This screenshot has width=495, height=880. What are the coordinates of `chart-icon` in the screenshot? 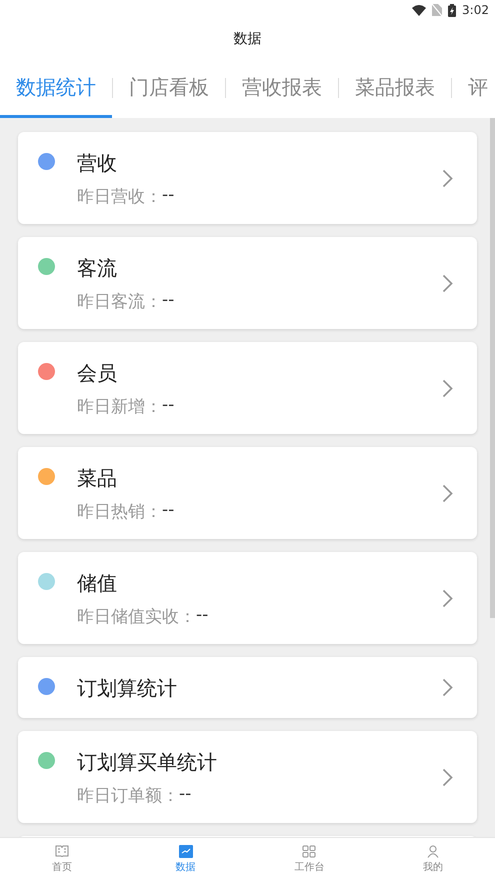 It's located at (185, 851).